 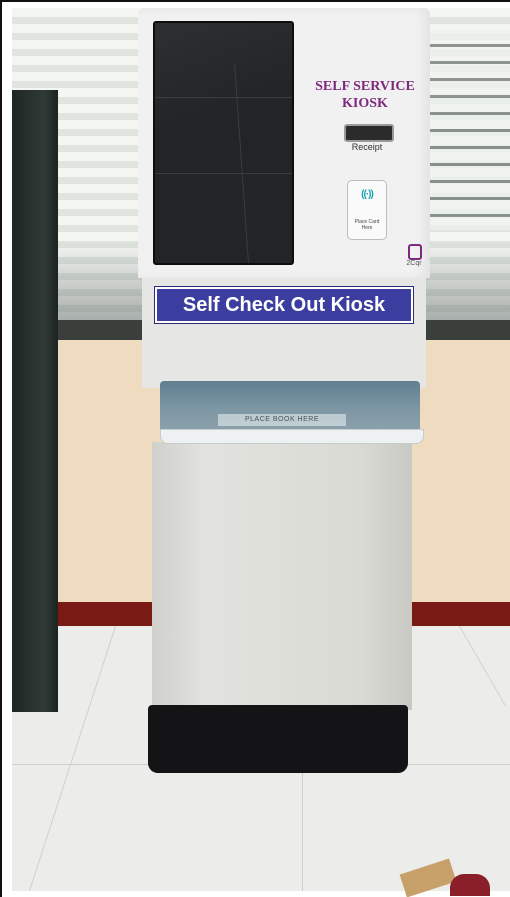 What do you see at coordinates (369, 133) in the screenshot?
I see `receipt-printer-slot` at bounding box center [369, 133].